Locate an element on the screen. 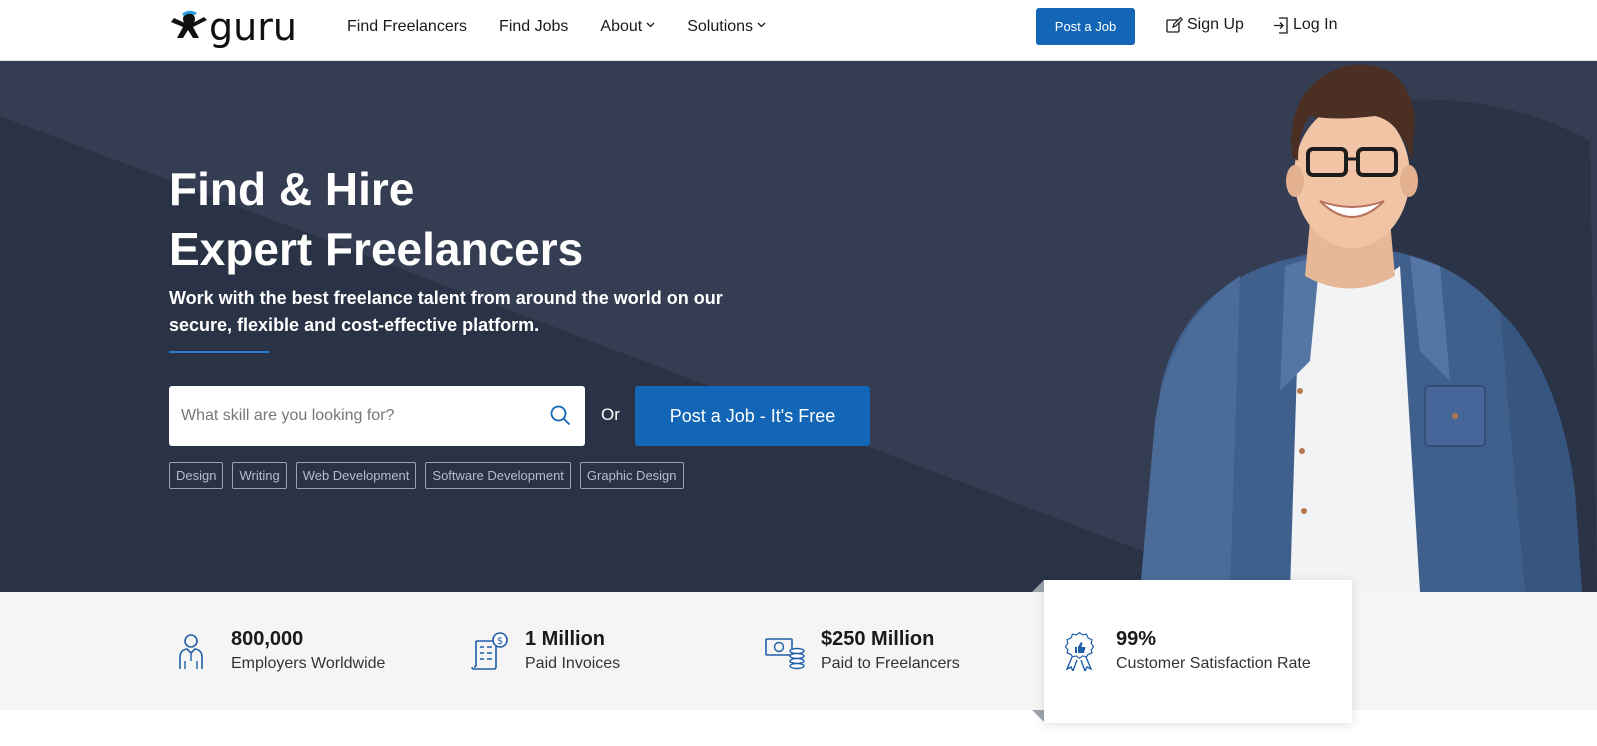 The height and width of the screenshot is (746, 1597). stat-value: 99% is located at coordinates (1136, 639).